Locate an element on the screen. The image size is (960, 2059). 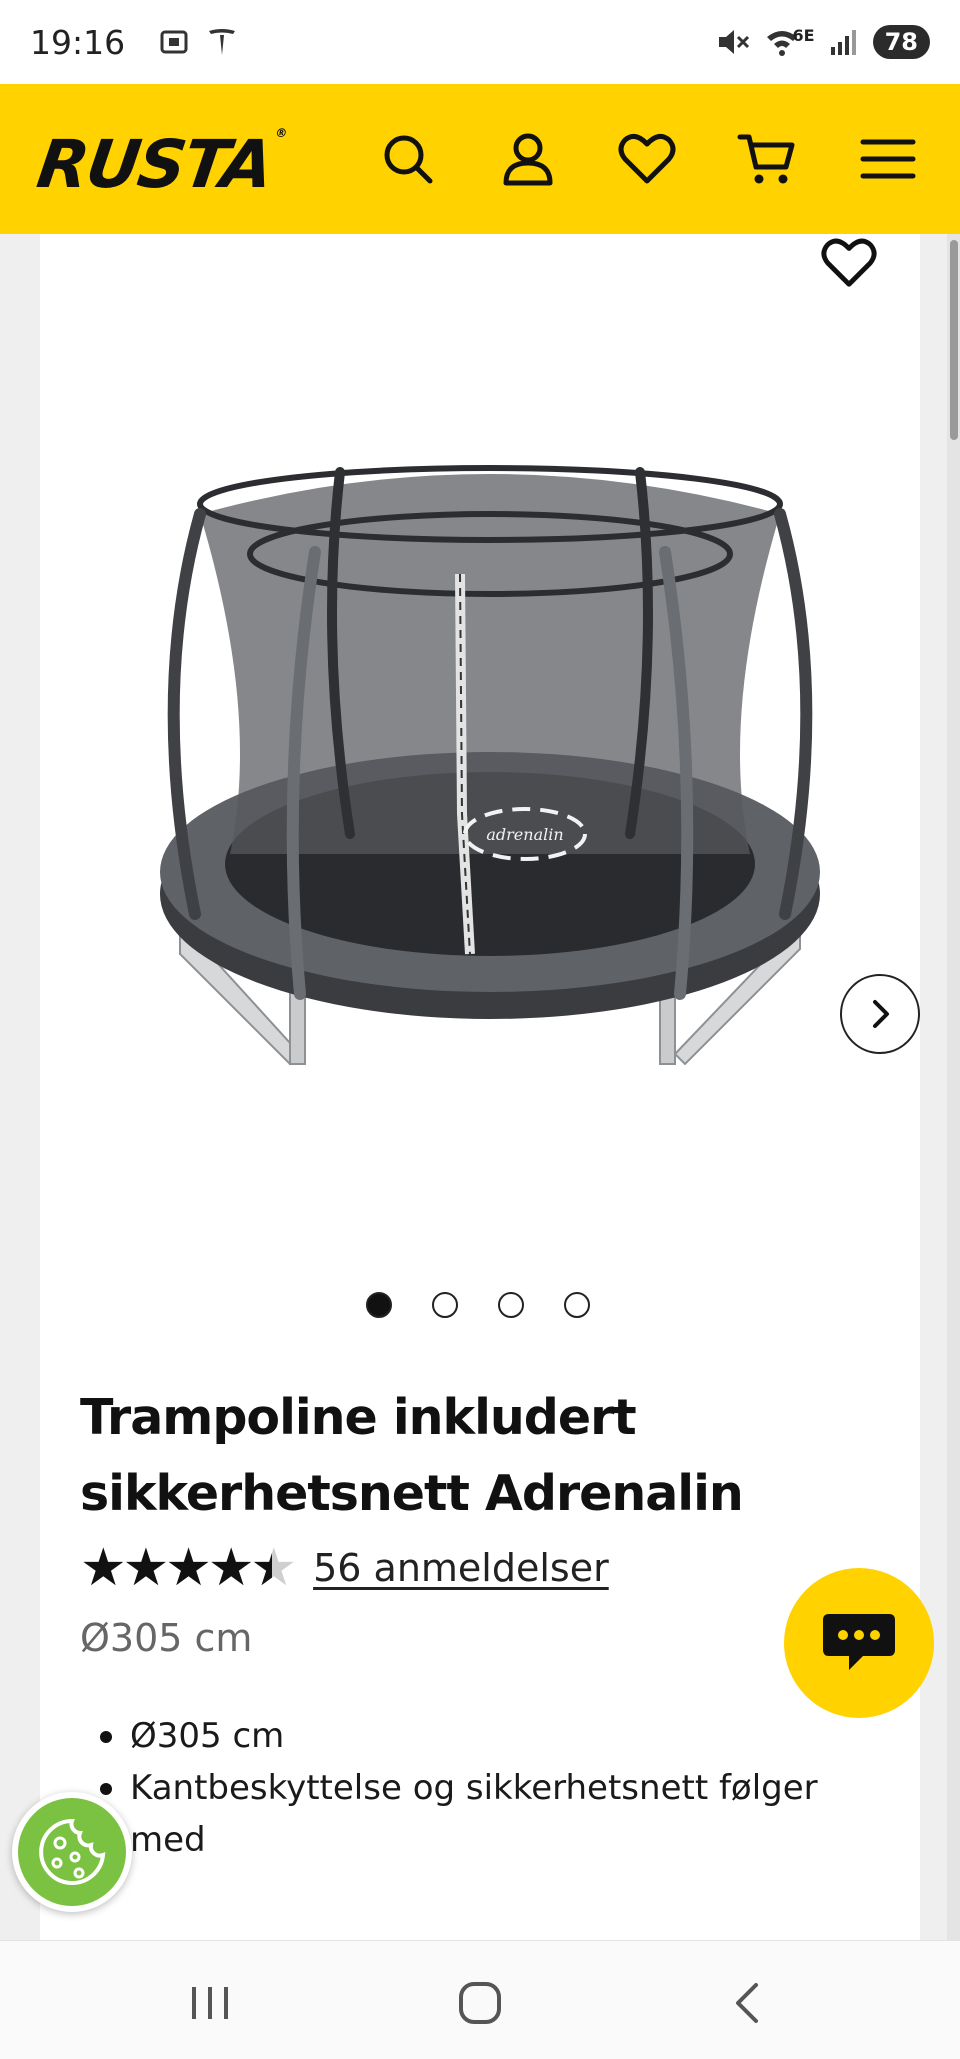
rusta-logo: RUSTA® is located at coordinates (160, 164).